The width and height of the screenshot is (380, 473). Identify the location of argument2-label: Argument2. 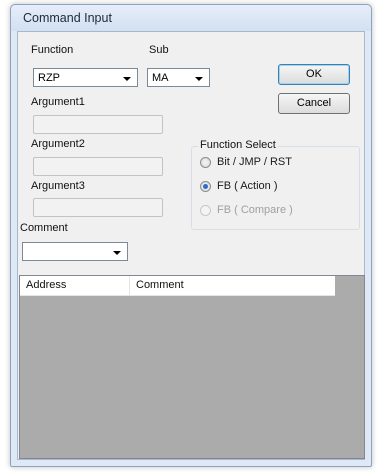
(58, 144).